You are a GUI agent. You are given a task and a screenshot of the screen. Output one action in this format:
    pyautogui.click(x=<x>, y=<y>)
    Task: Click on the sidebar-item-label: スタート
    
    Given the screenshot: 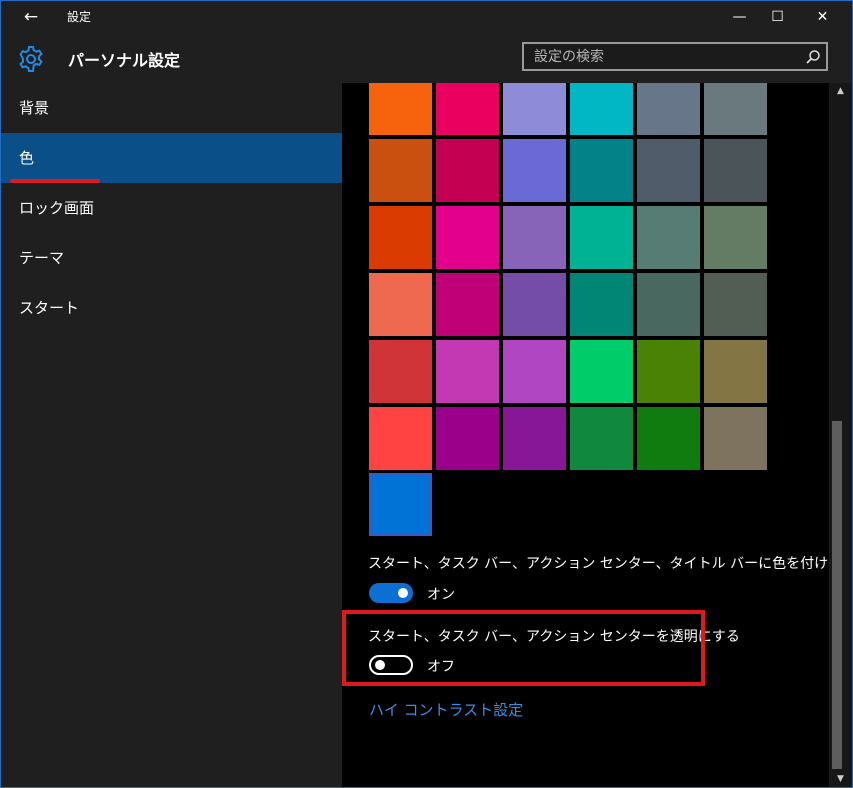 What is the action you would take?
    pyautogui.click(x=49, y=308)
    